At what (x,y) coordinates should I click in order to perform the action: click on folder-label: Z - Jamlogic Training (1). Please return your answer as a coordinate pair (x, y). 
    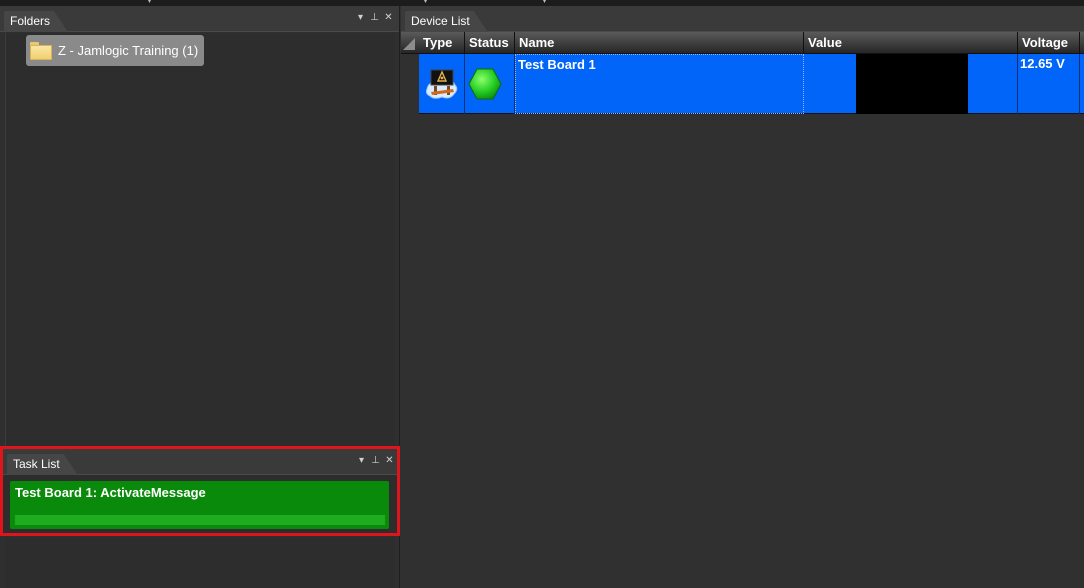
    Looking at the image, I should click on (128, 50).